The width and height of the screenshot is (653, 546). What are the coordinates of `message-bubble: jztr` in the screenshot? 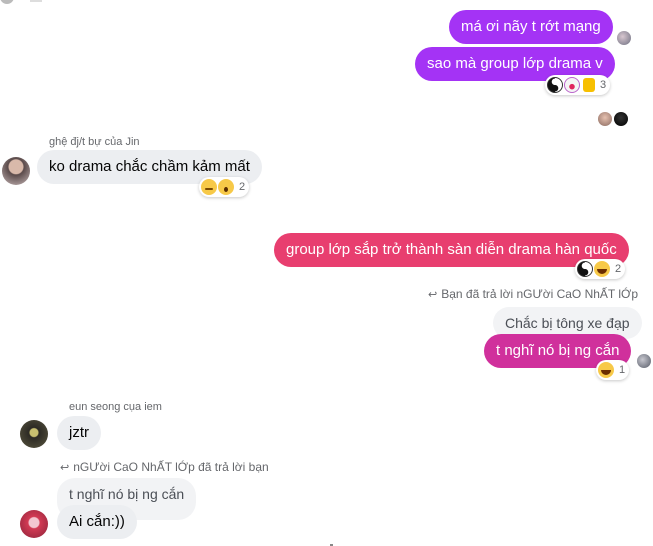 It's located at (79, 433).